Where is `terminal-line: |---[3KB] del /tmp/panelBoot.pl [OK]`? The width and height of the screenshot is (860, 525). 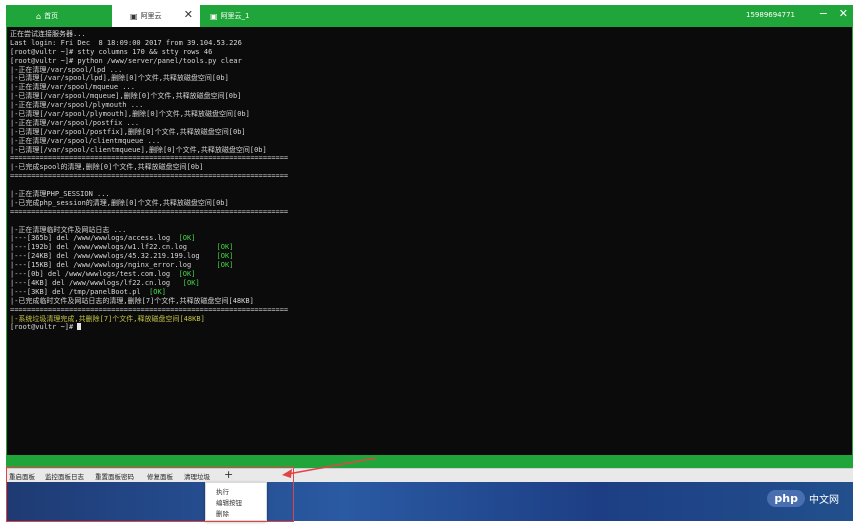 terminal-line: |---[3KB] del /tmp/panelBoot.pl [OK] is located at coordinates (88, 291).